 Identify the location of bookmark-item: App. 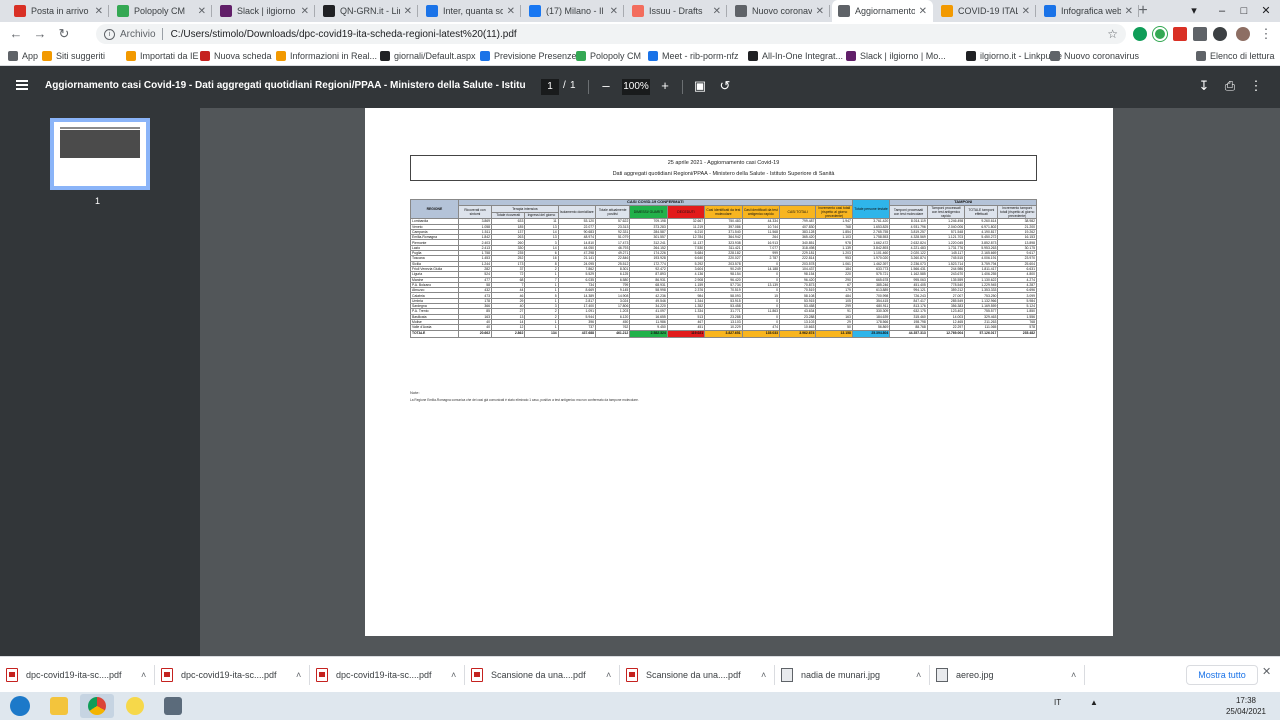
(23, 56).